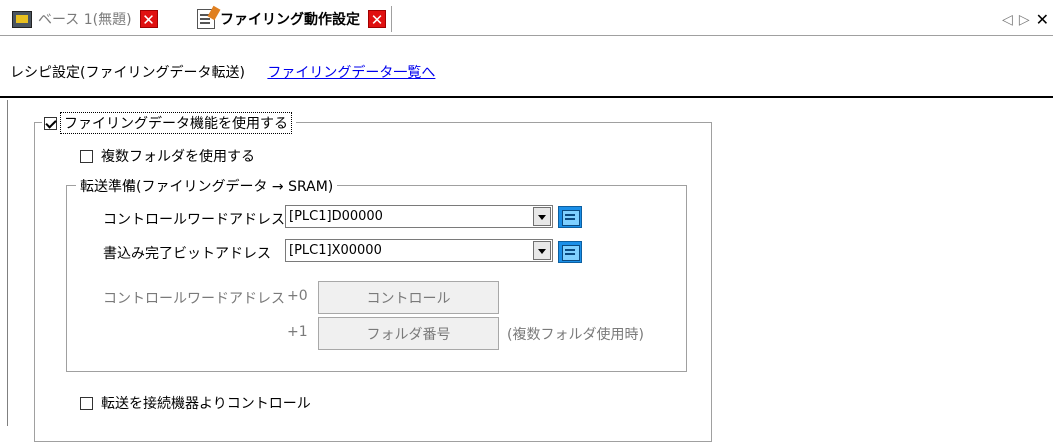  What do you see at coordinates (7, 263) in the screenshot?
I see `left-border` at bounding box center [7, 263].